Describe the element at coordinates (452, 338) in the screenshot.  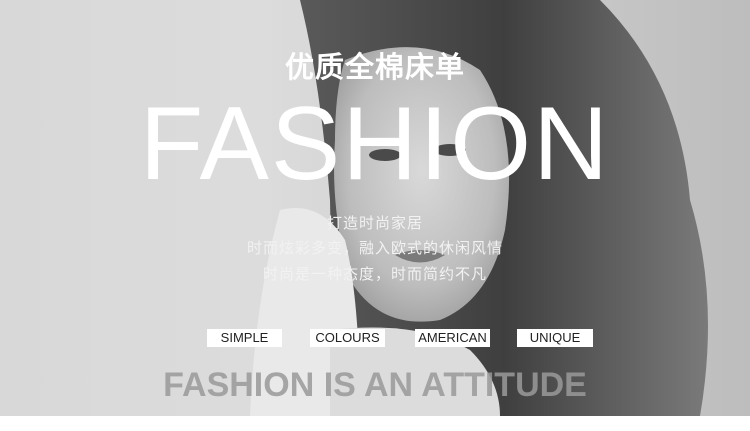
I see `tag-american: AMERICAN` at that location.